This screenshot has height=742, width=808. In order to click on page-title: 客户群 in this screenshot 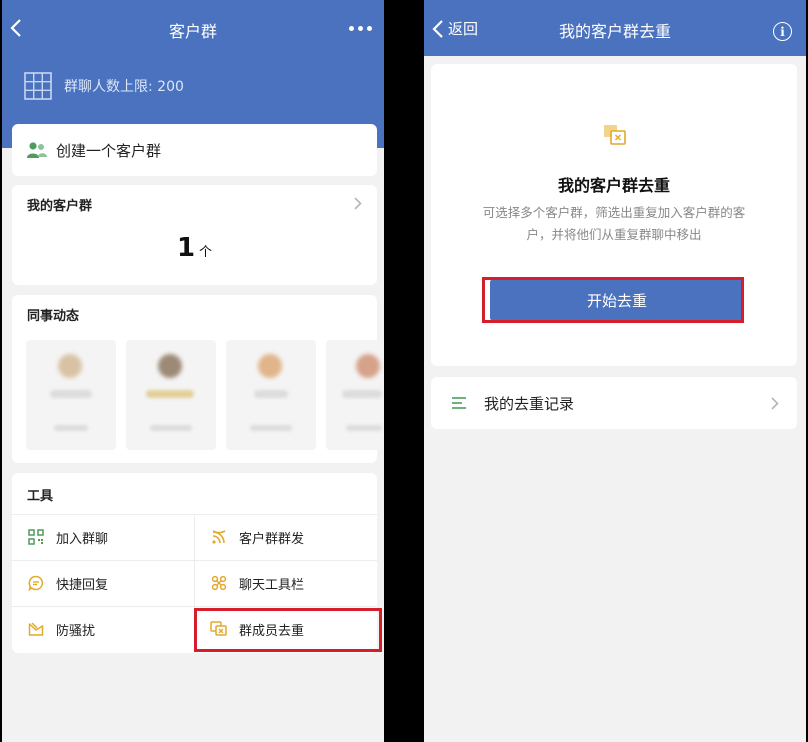, I will do `click(192, 31)`.